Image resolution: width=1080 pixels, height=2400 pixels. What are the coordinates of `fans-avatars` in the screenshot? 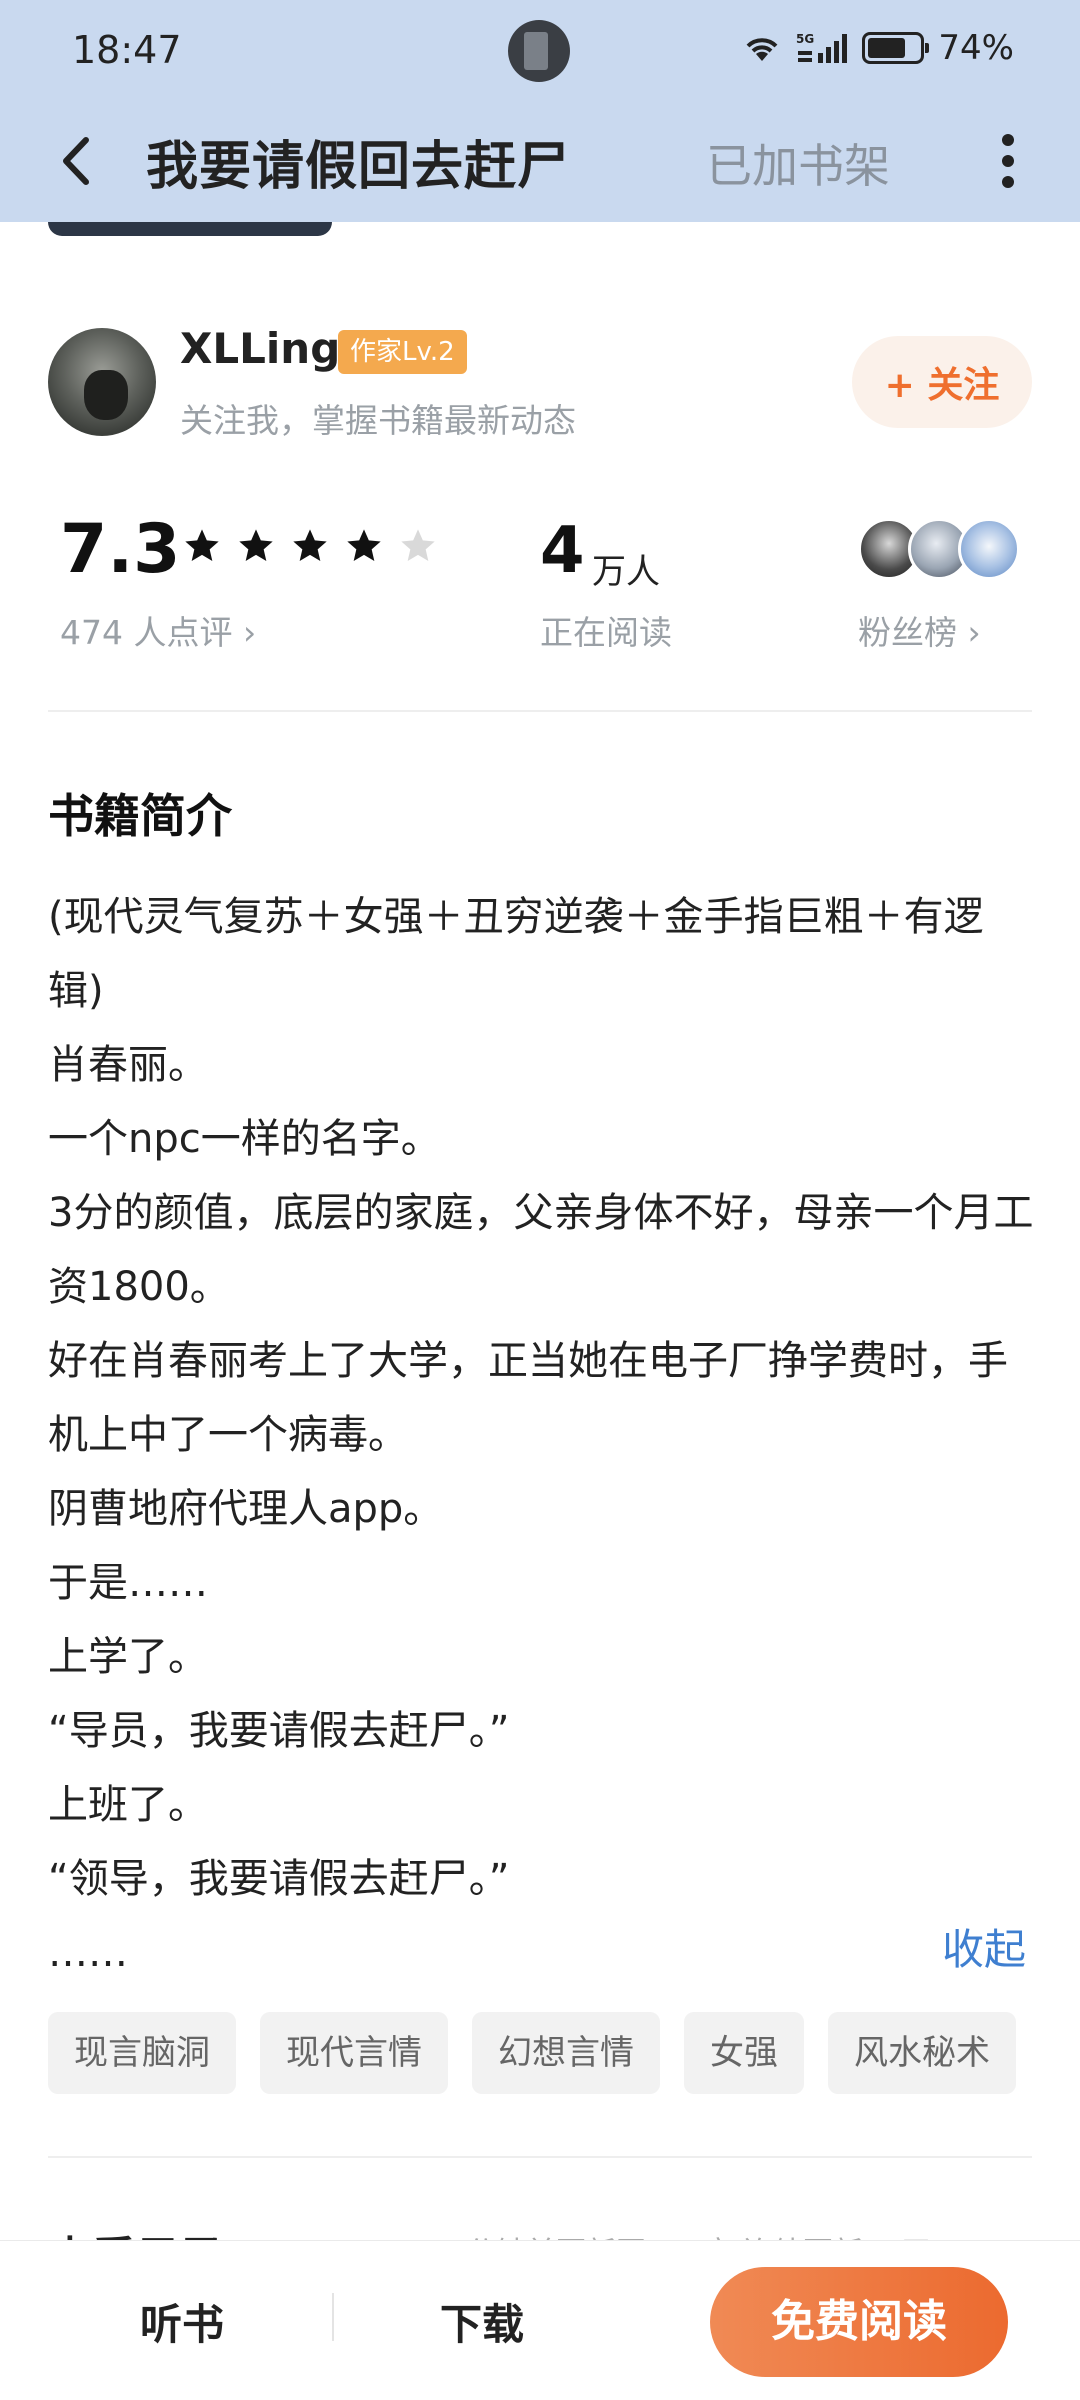 It's located at (939, 549).